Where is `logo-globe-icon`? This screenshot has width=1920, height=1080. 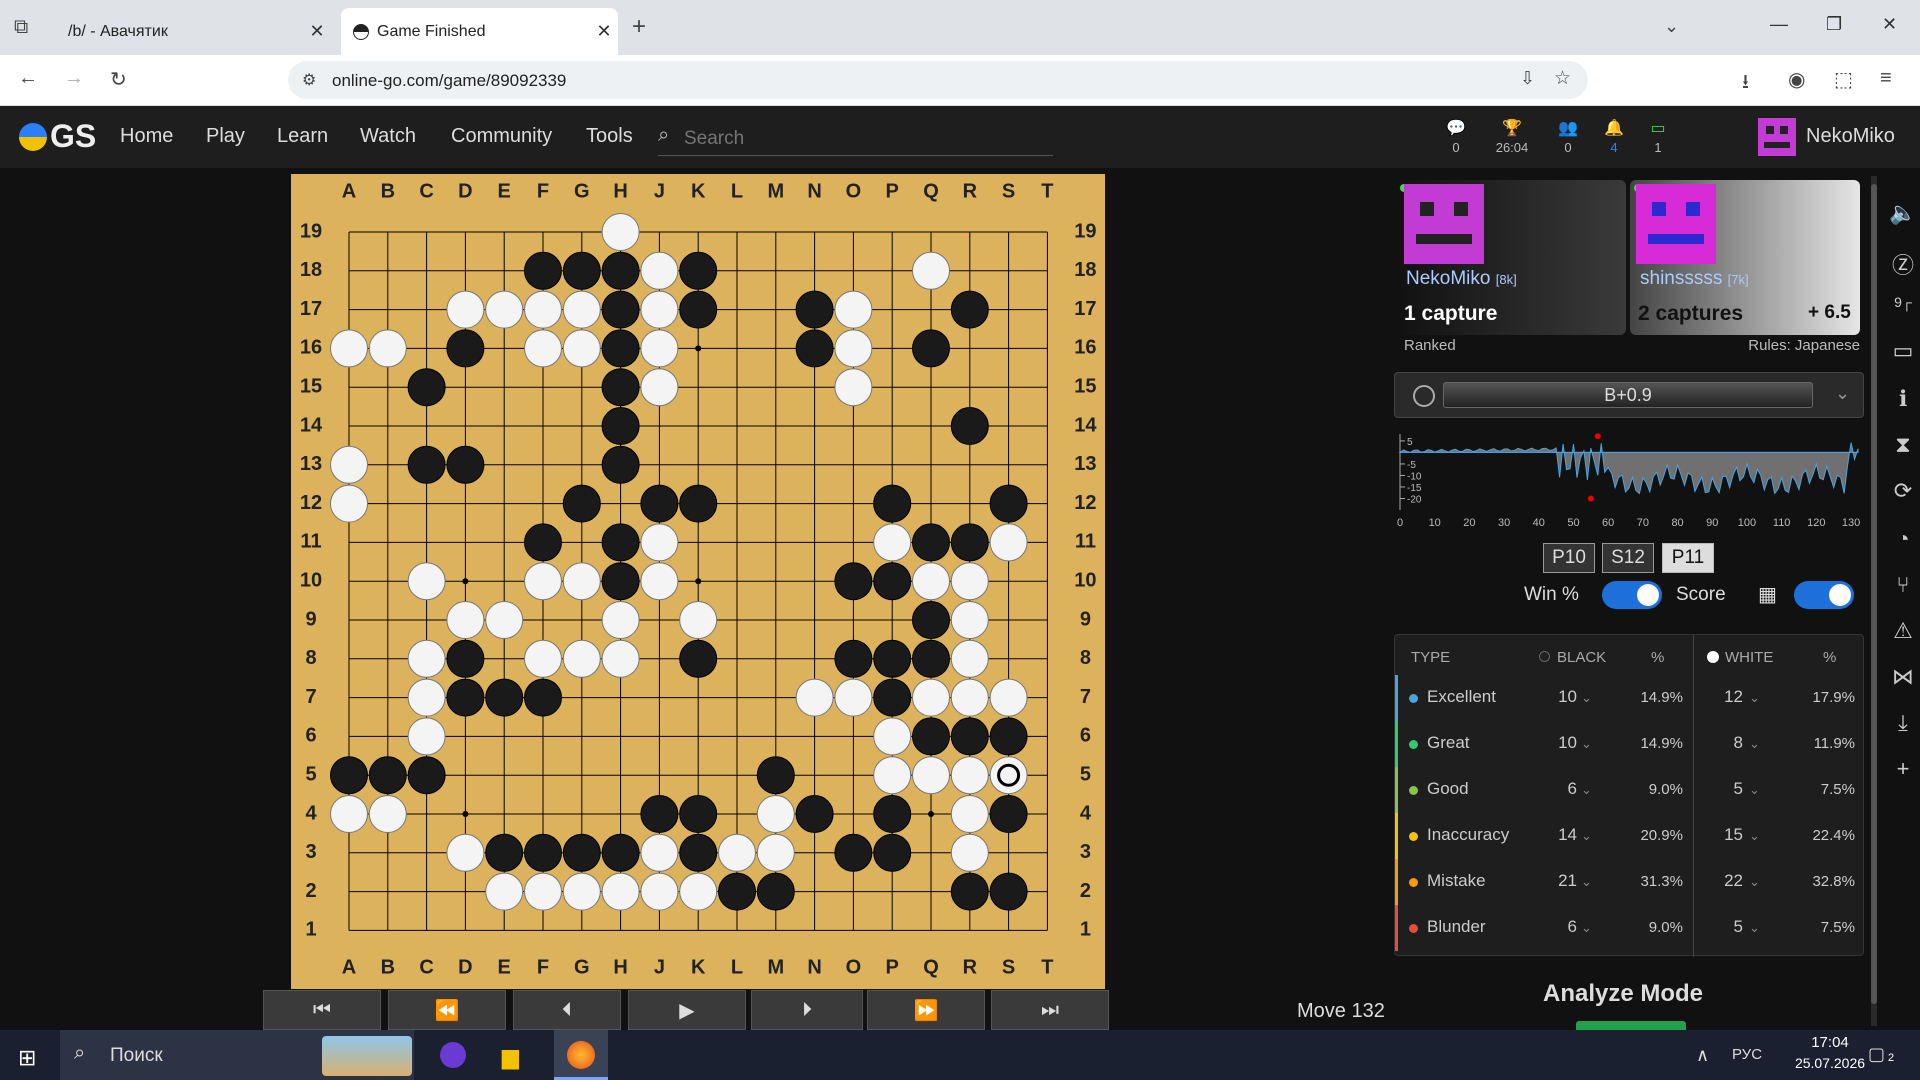 logo-globe-icon is located at coordinates (33, 137).